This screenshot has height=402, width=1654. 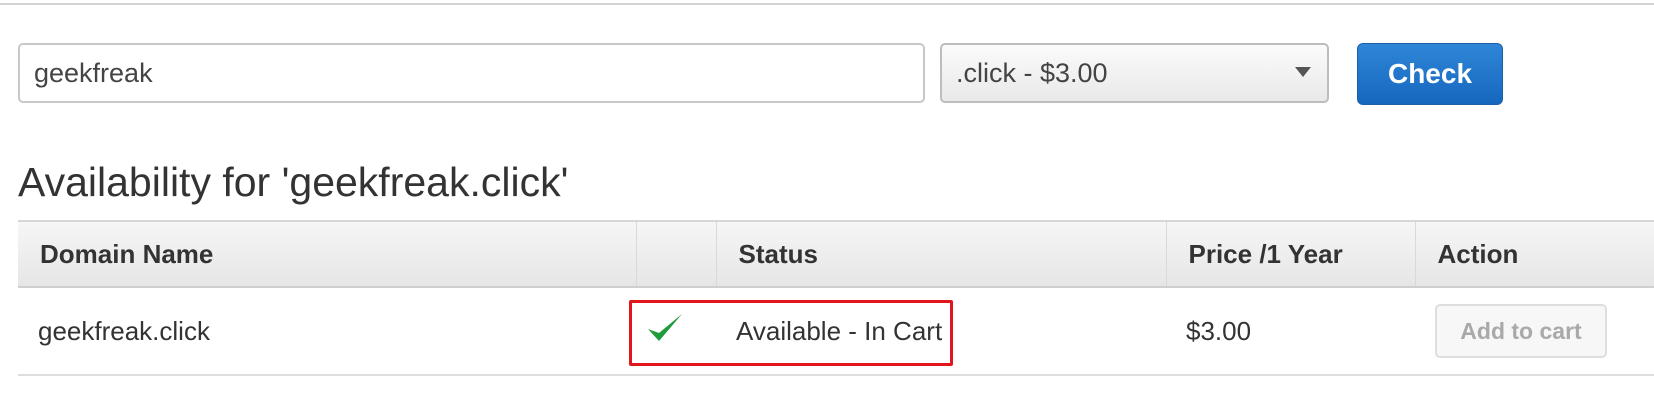 What do you see at coordinates (293, 182) in the screenshot?
I see `availability-heading: Availability for 'geekfreak.click'` at bounding box center [293, 182].